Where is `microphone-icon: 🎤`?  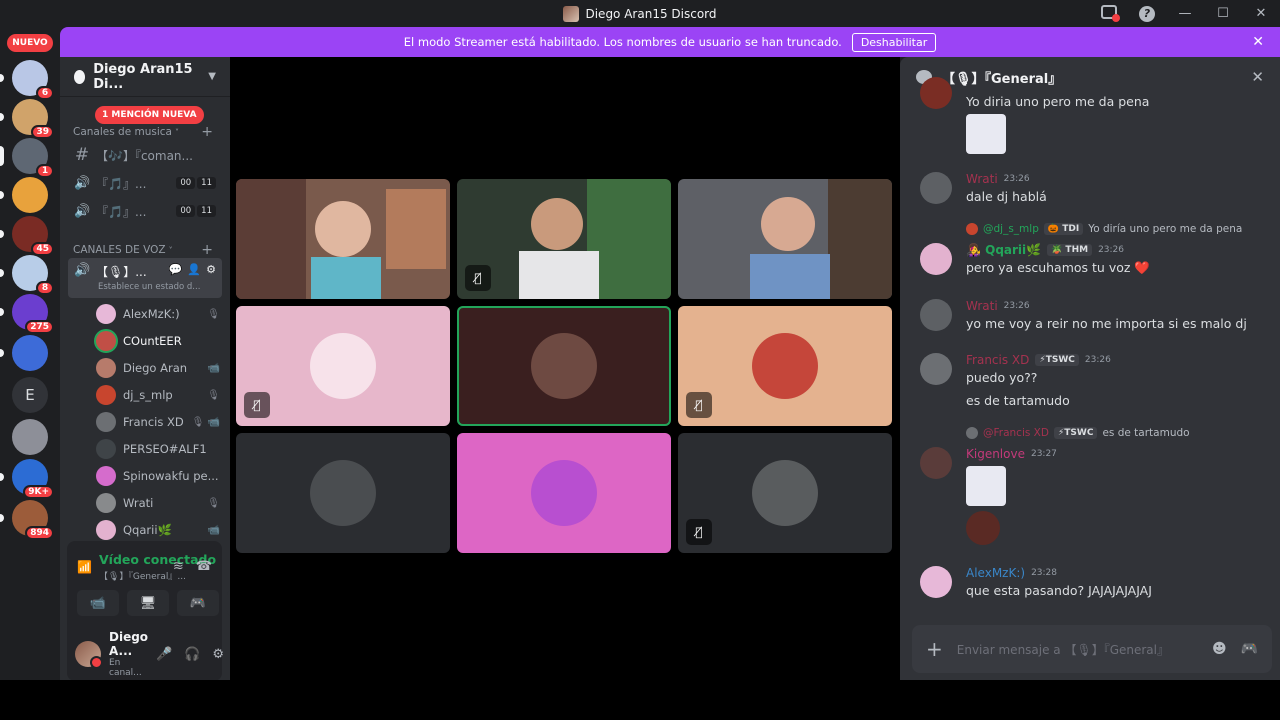
microphone-icon: 🎤 is located at coordinates (164, 654).